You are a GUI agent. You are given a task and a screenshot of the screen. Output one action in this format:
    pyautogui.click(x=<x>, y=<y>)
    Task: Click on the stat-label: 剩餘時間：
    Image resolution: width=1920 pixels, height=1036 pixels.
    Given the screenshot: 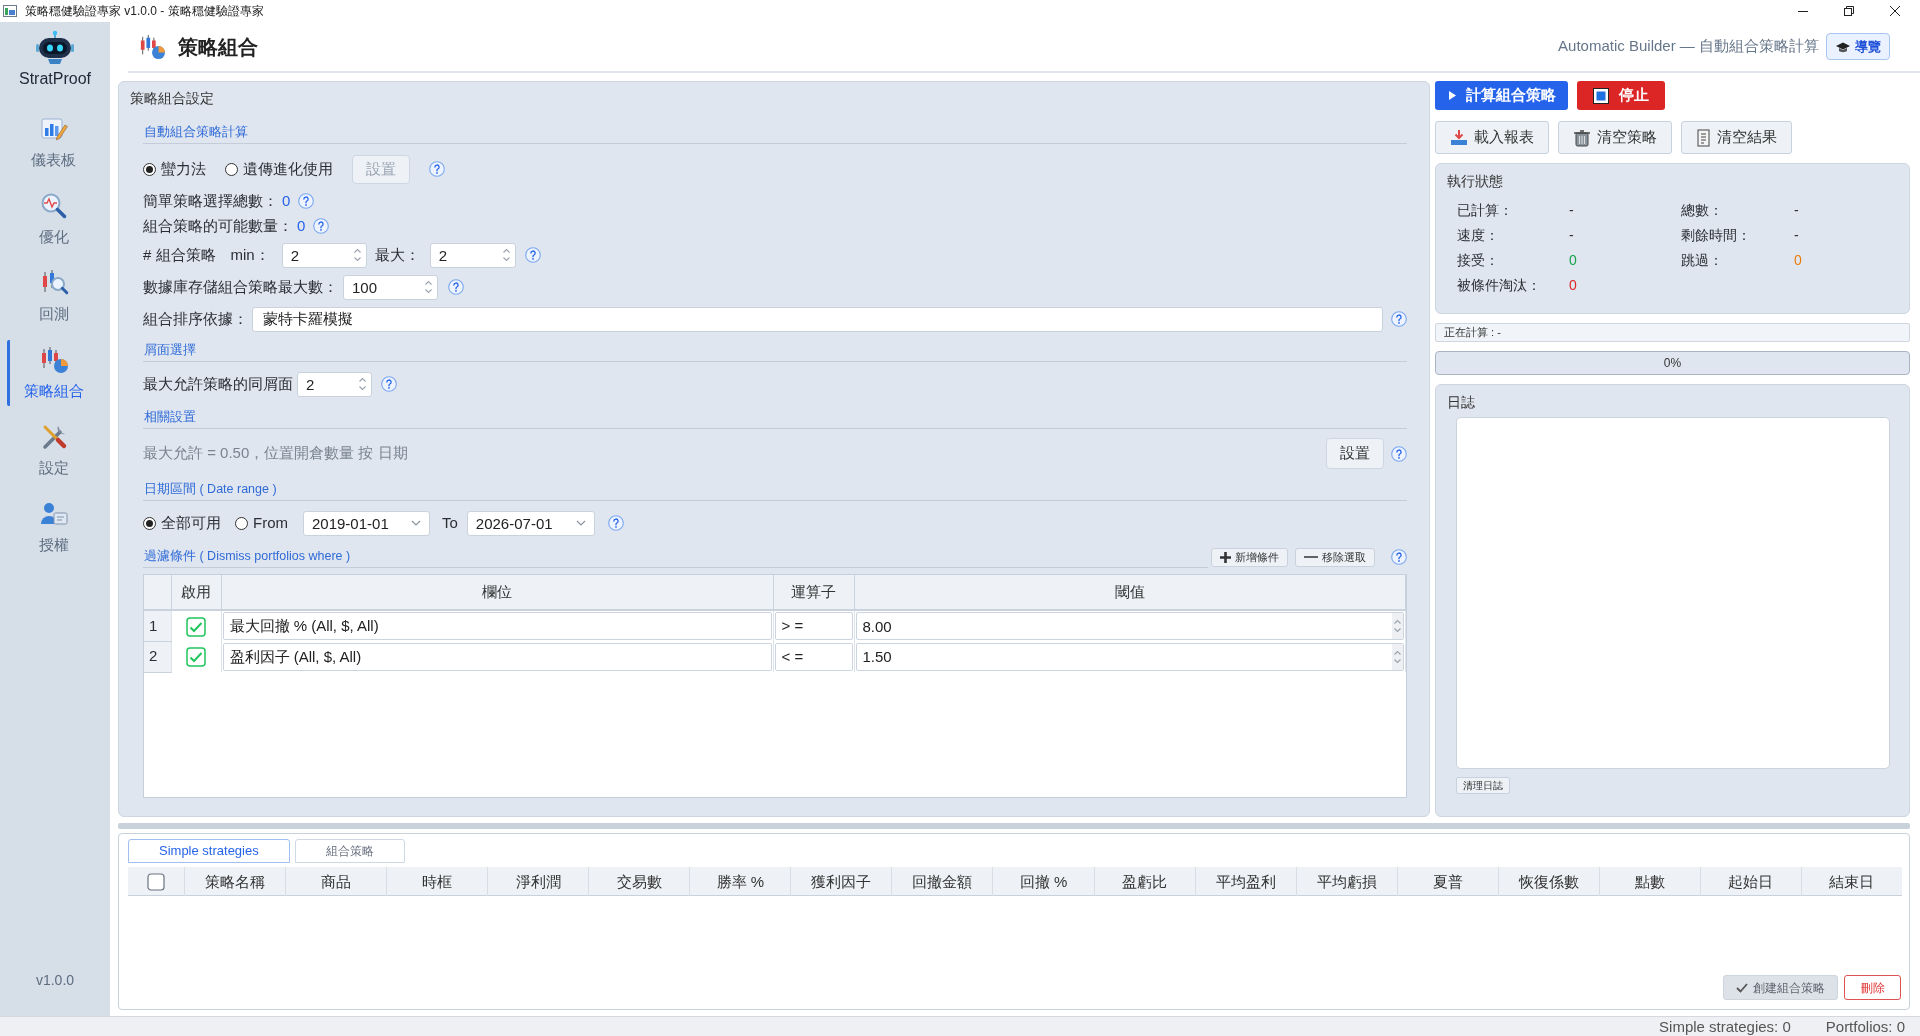 What is the action you would take?
    pyautogui.click(x=1716, y=235)
    